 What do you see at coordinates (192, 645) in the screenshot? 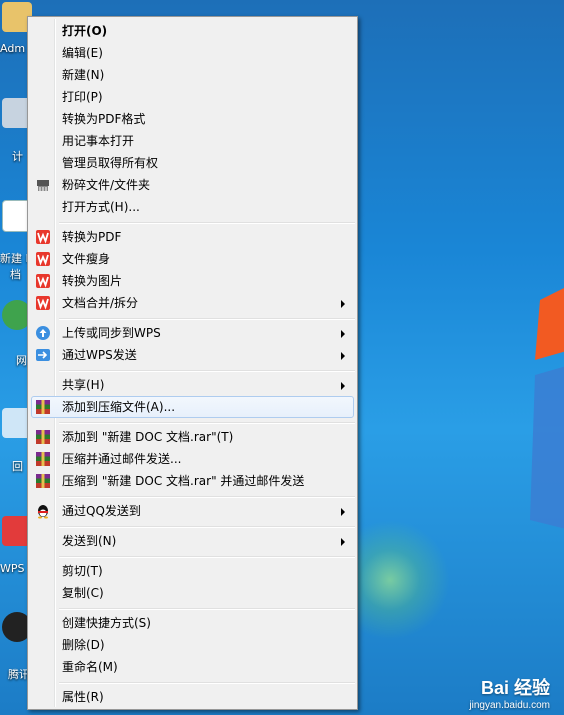
I see `menu-item-delete: 删除(D)` at bounding box center [192, 645].